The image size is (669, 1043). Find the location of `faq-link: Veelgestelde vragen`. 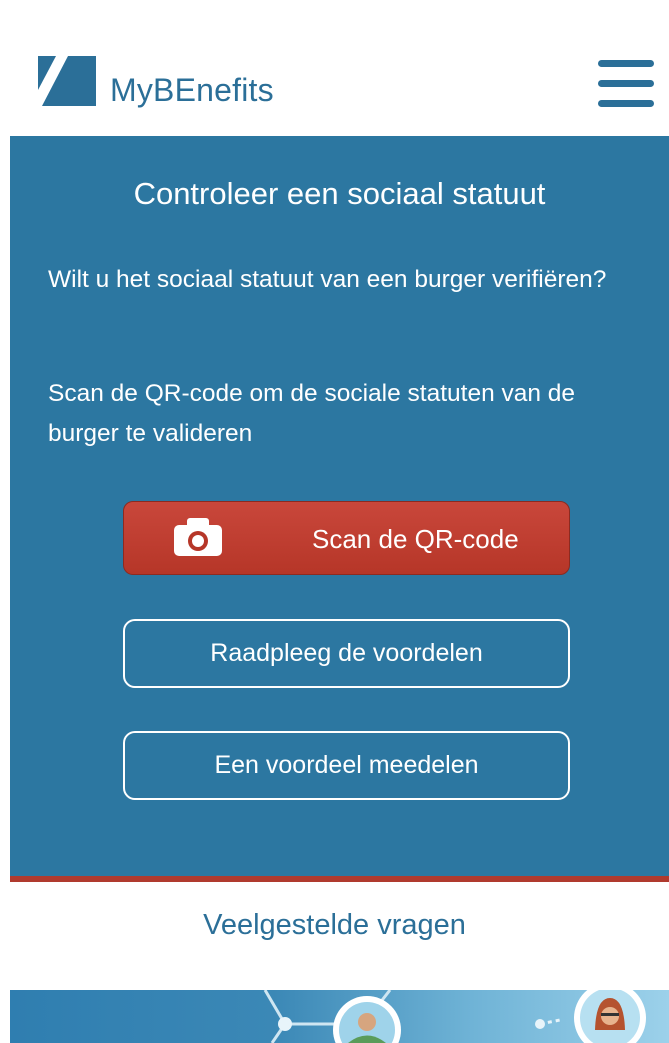

faq-link: Veelgestelde vragen is located at coordinates (334, 925).